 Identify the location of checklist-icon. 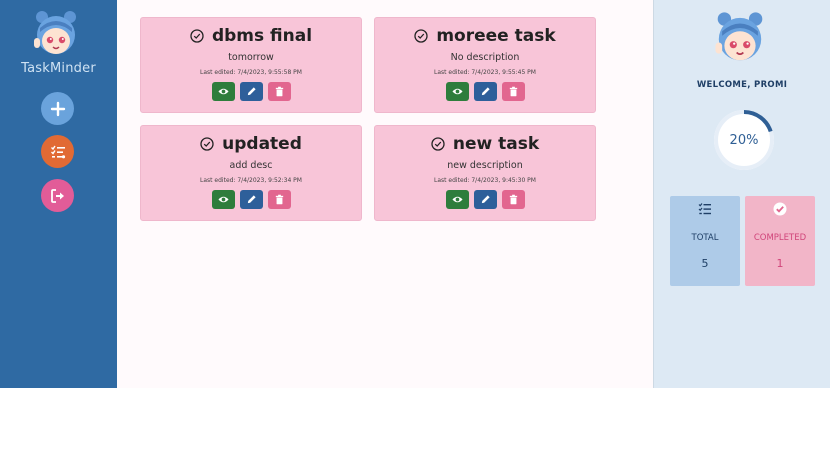
(57, 151).